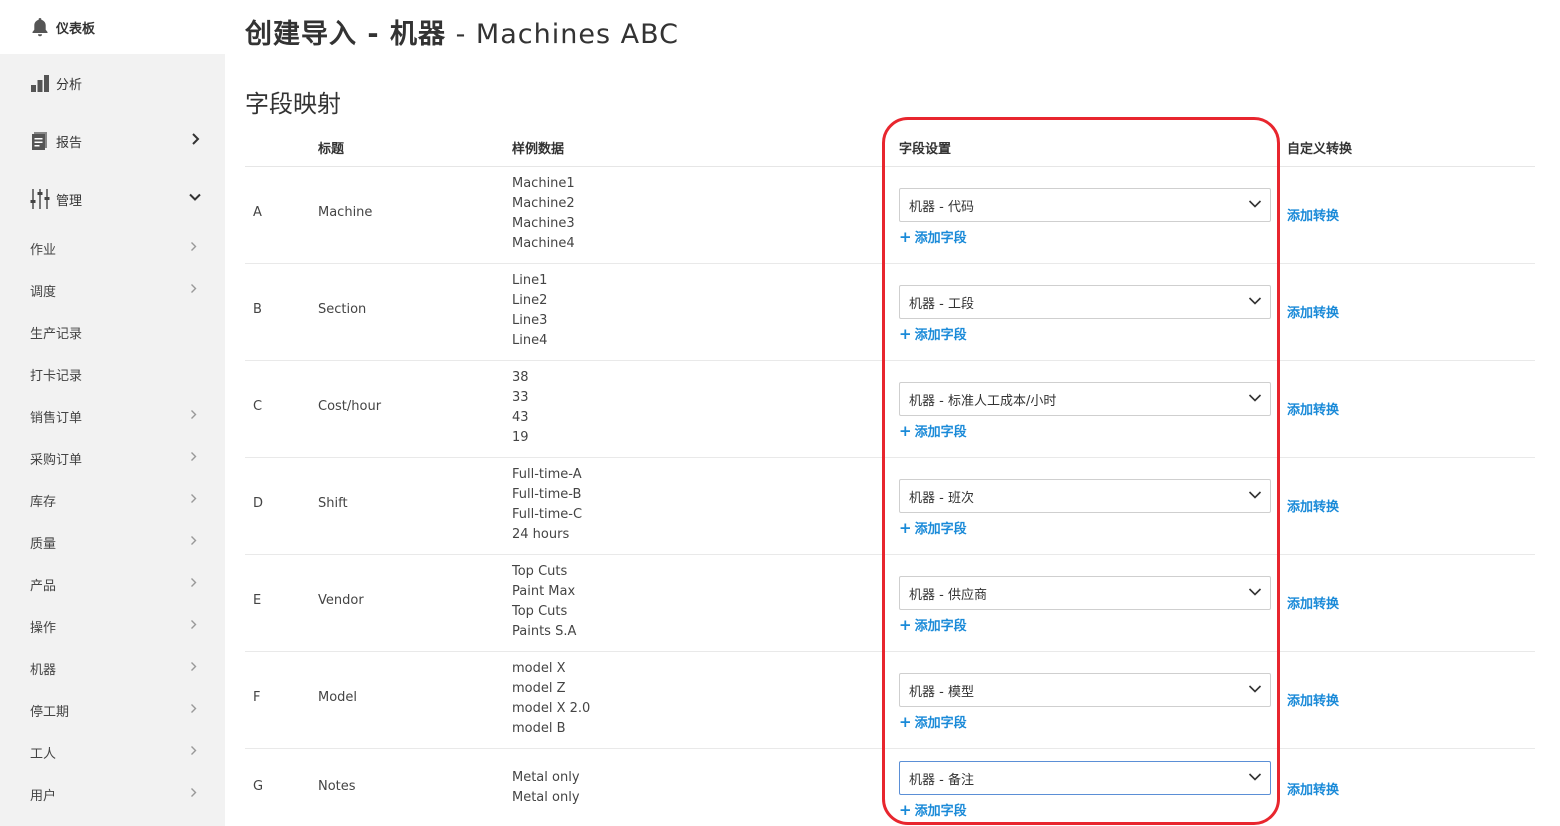 The image size is (1560, 826). I want to click on section-title: 字段映射, so click(293, 104).